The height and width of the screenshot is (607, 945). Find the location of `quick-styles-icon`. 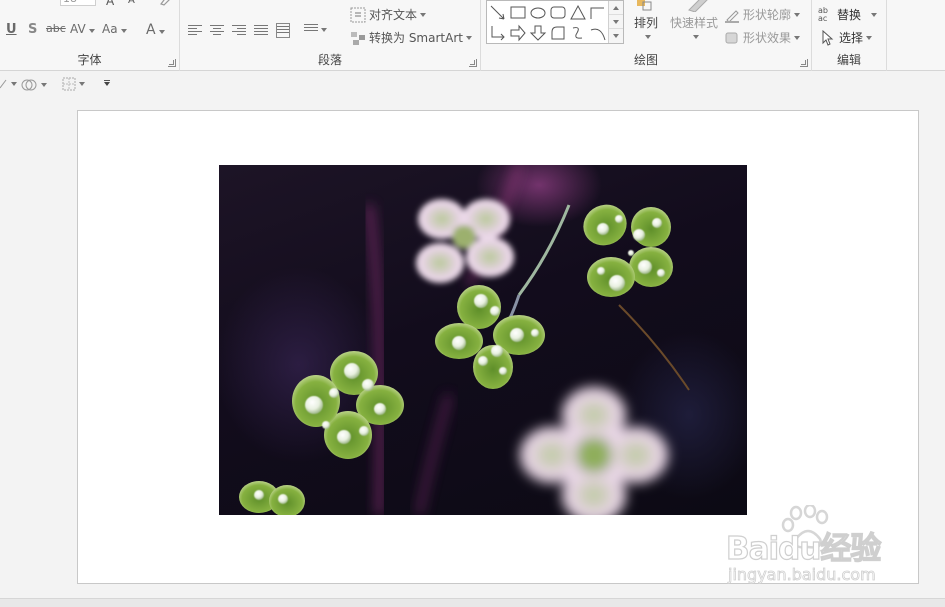

quick-styles-icon is located at coordinates (698, 6).